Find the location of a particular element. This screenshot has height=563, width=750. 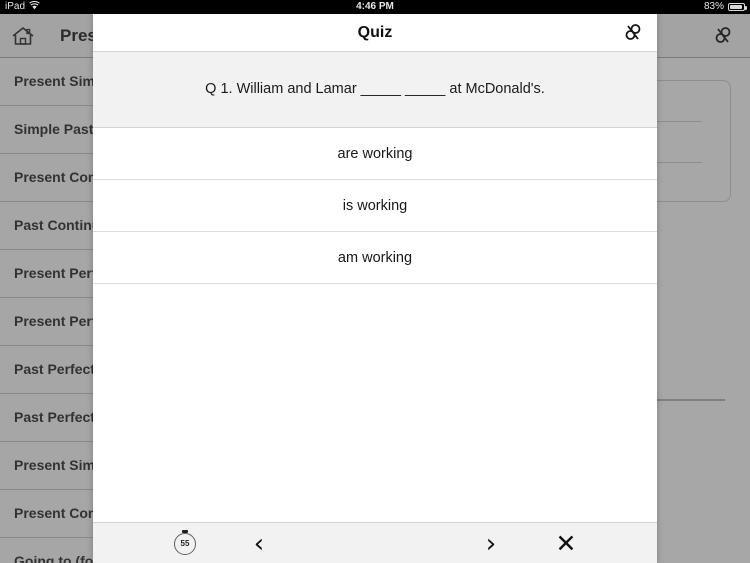

quiz-modal-header: Quiz is located at coordinates (375, 33).